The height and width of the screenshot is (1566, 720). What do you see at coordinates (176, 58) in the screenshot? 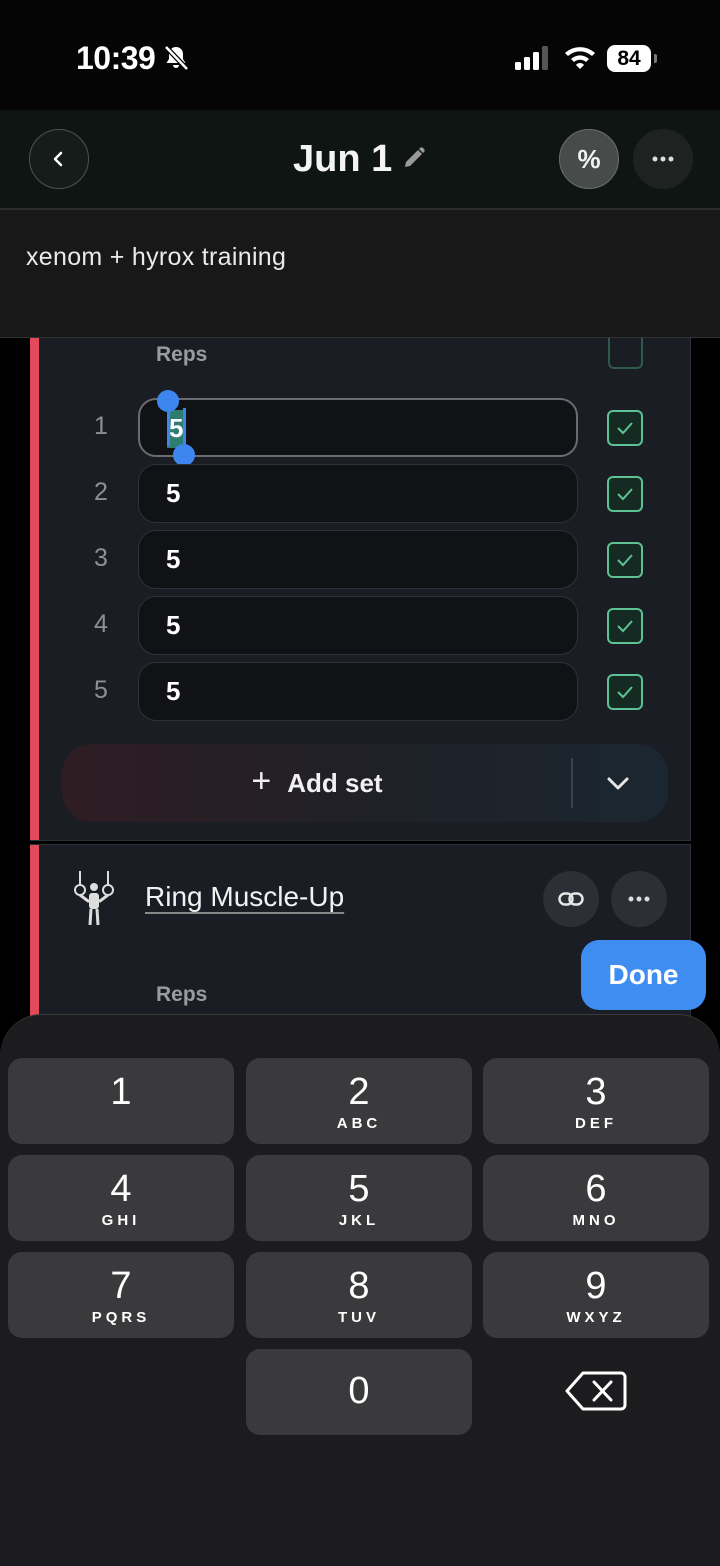
I see `bell-slash-icon` at bounding box center [176, 58].